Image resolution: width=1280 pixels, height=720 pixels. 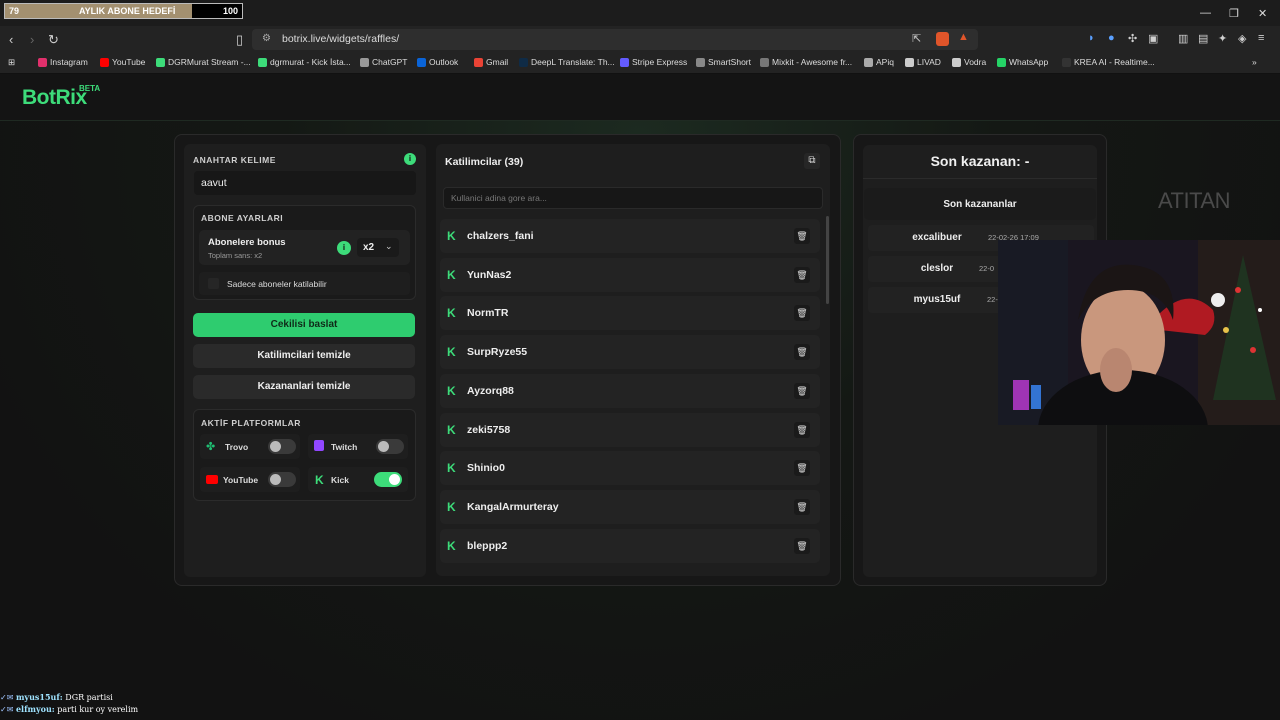 I want to click on bookmark-item: Stripe Express, so click(x=653, y=62).